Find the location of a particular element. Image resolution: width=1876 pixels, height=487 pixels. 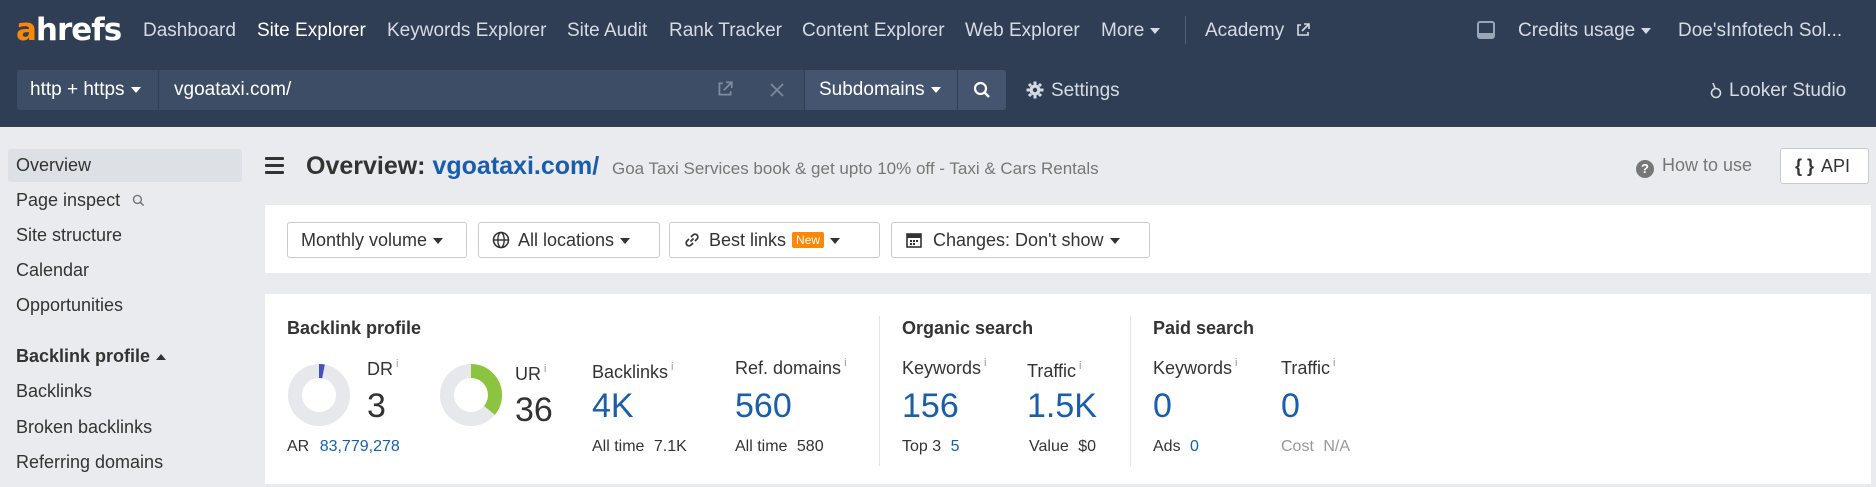

nav-more: More is located at coordinates (1131, 31).